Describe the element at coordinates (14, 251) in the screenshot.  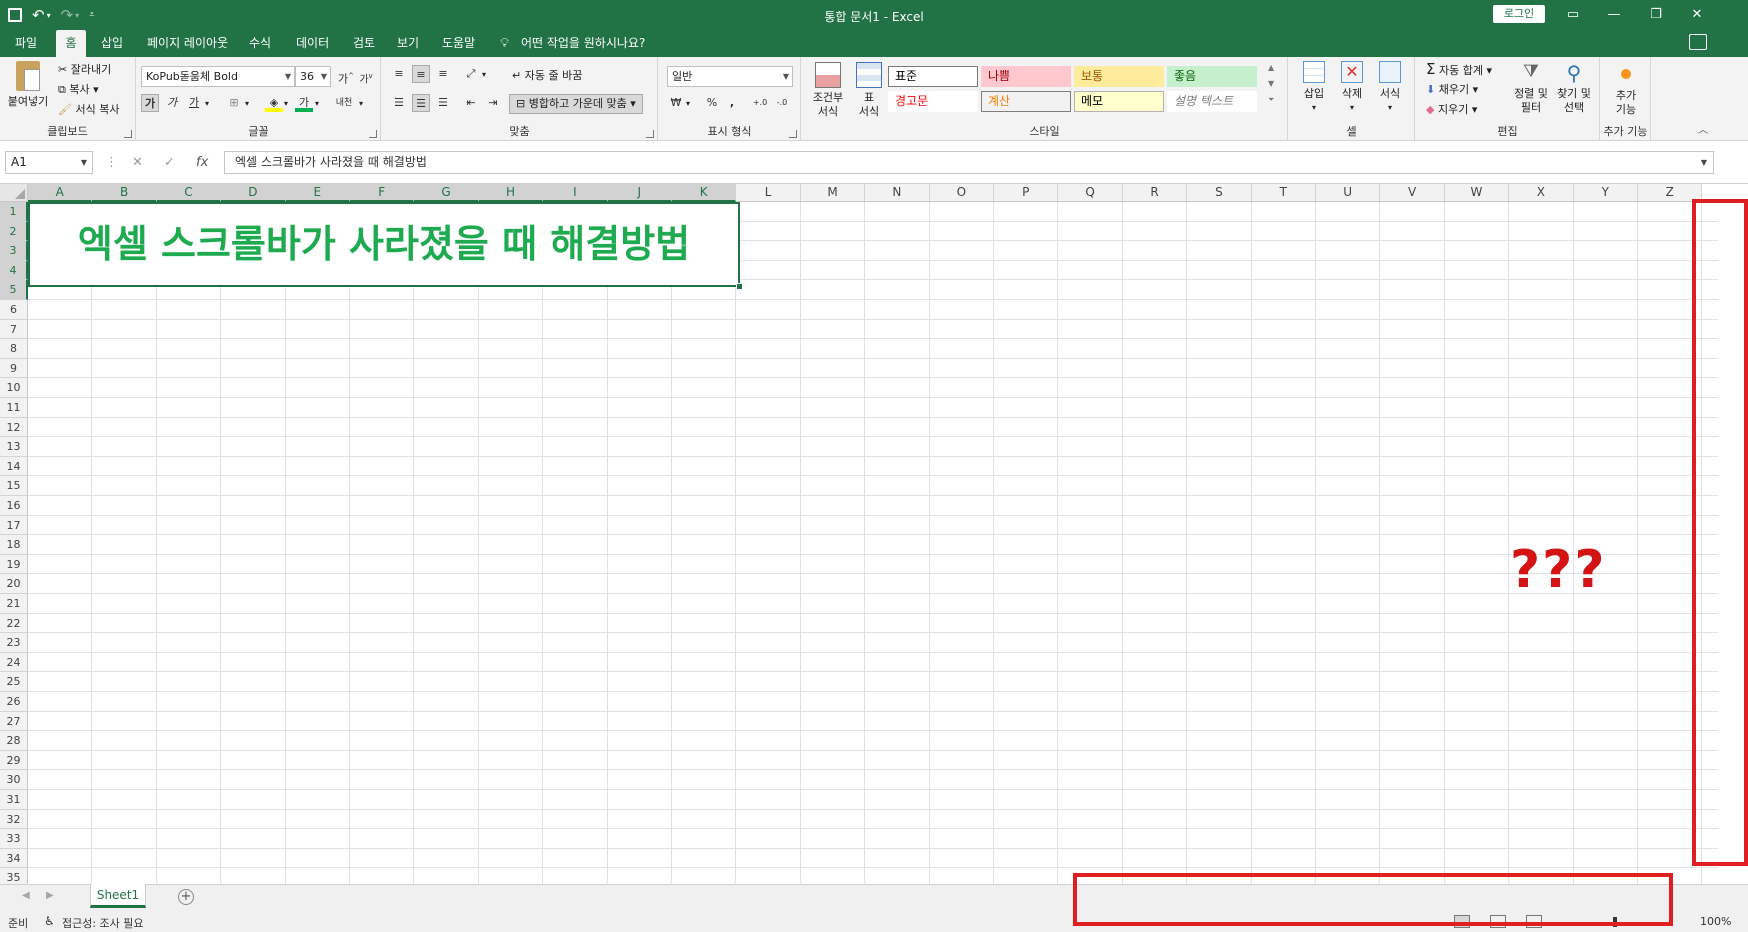
I see `row-header: 3` at that location.